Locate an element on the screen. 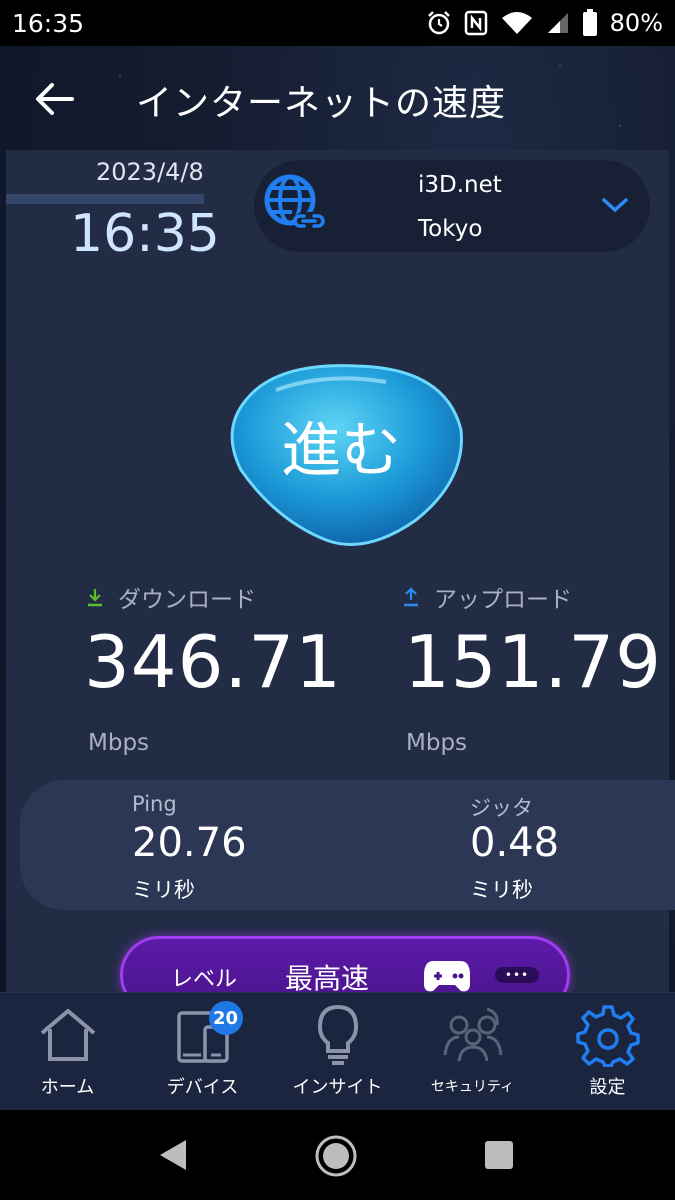 This screenshot has width=675, height=1200. nav-security: セキュリティ is located at coordinates (472, 1051).